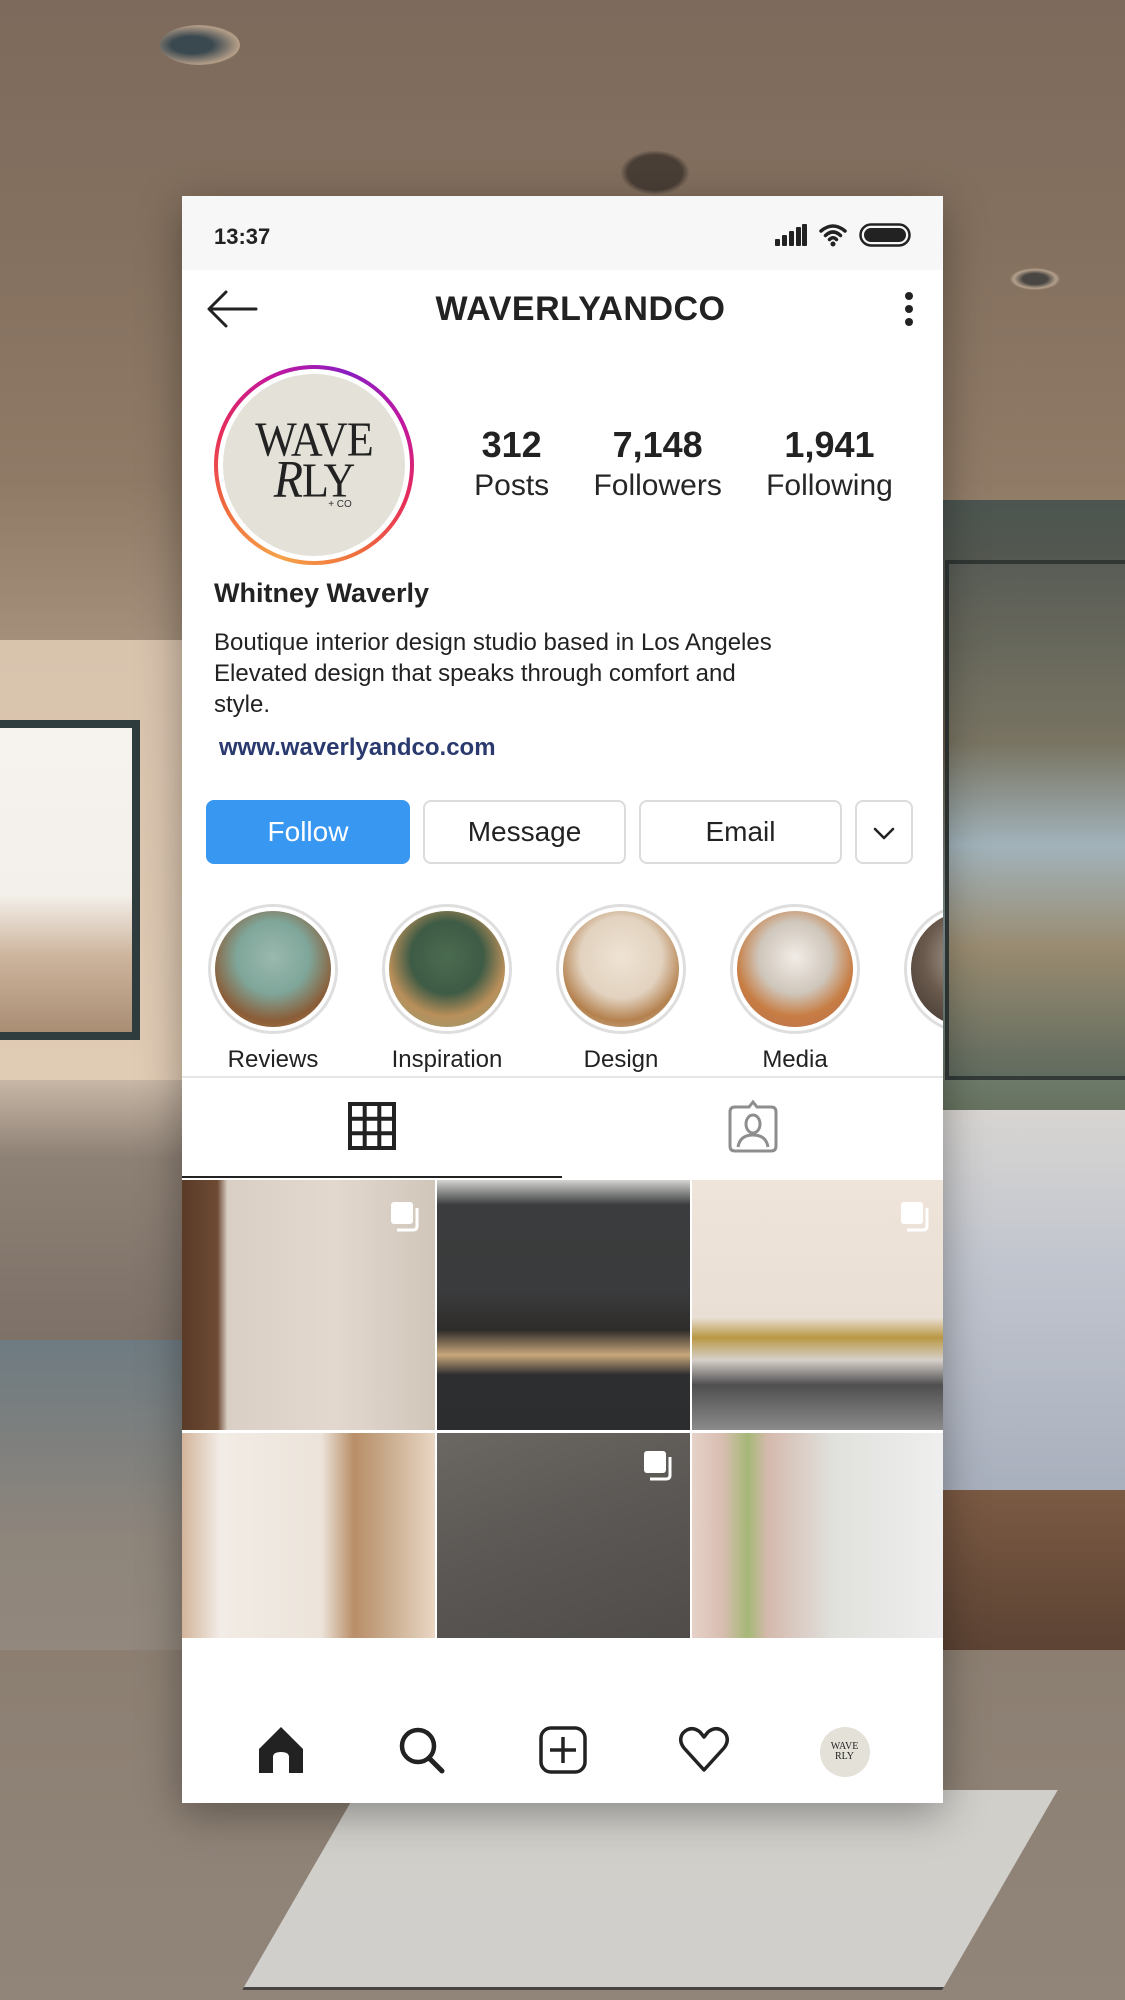 This screenshot has width=1125, height=2000. Describe the element at coordinates (447, 1059) in the screenshot. I see `highlight-label: Inspiration` at that location.